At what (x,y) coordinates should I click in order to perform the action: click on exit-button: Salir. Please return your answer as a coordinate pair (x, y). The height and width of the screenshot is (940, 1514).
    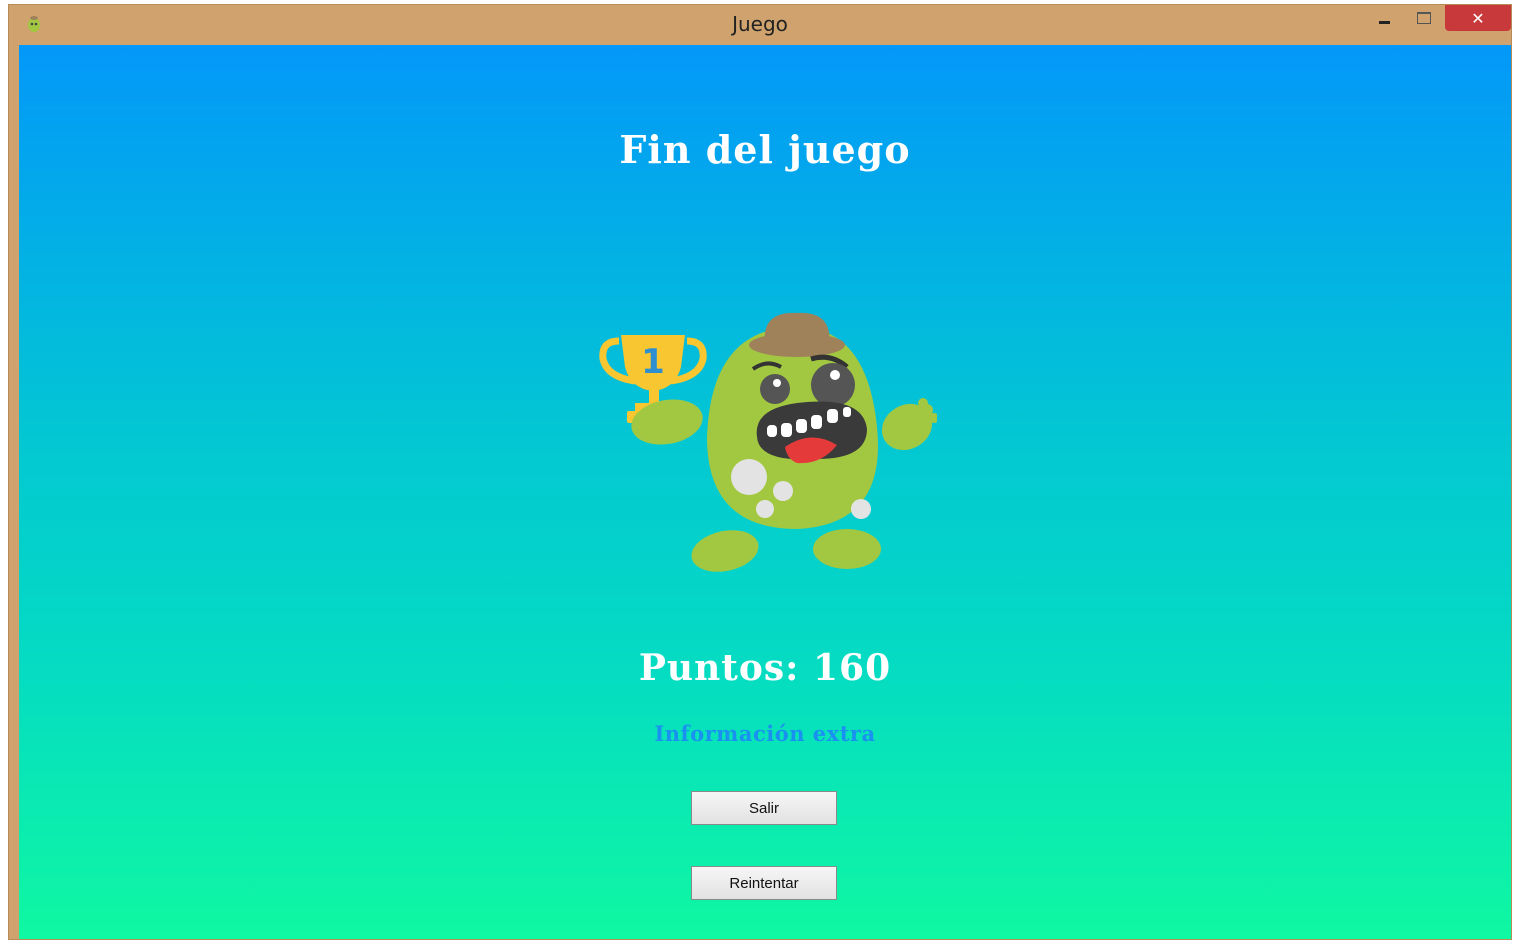
    Looking at the image, I should click on (764, 808).